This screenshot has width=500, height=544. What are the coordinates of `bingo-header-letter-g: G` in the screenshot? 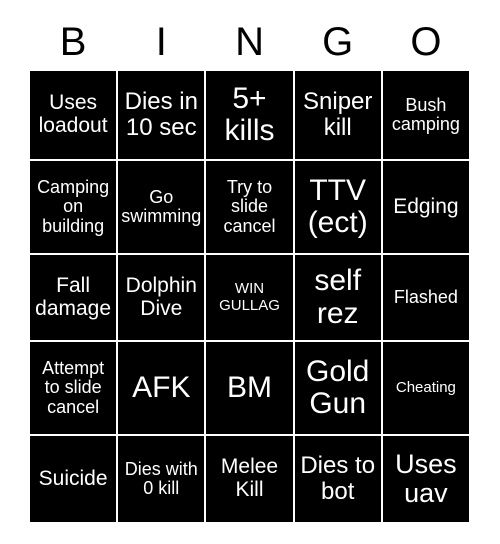 It's located at (338, 42).